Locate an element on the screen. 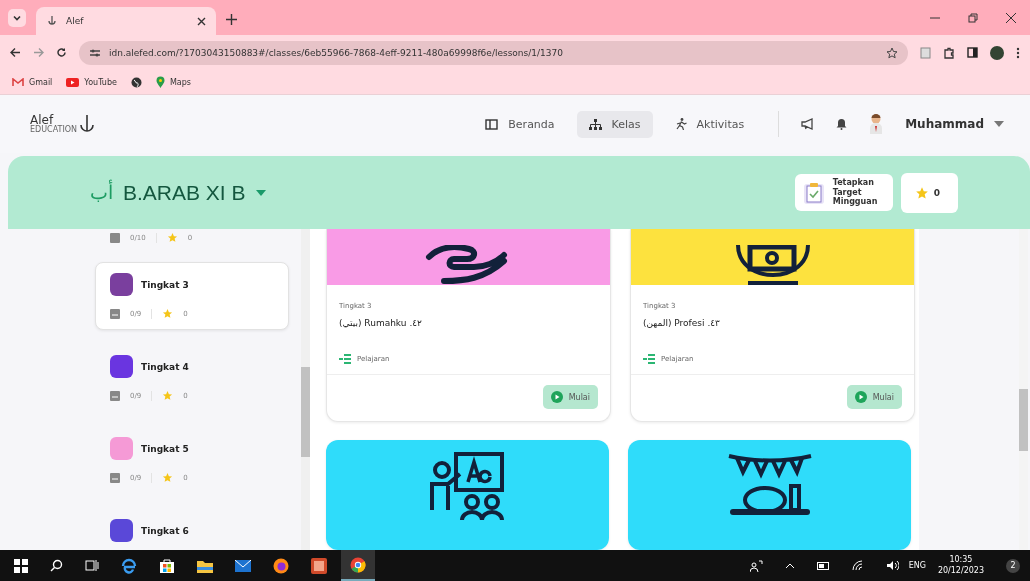 This screenshot has height=581, width=1030. chrome-icon is located at coordinates (358, 564).